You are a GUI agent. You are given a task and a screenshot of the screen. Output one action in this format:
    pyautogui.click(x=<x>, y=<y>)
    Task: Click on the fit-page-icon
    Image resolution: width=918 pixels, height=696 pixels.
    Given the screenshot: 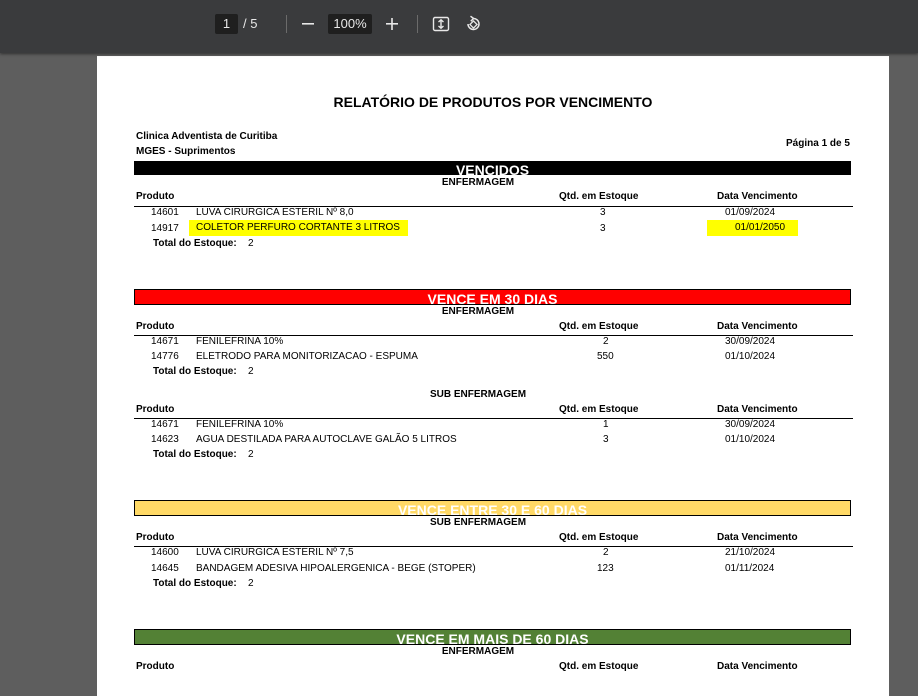 What is the action you would take?
    pyautogui.click(x=441, y=24)
    